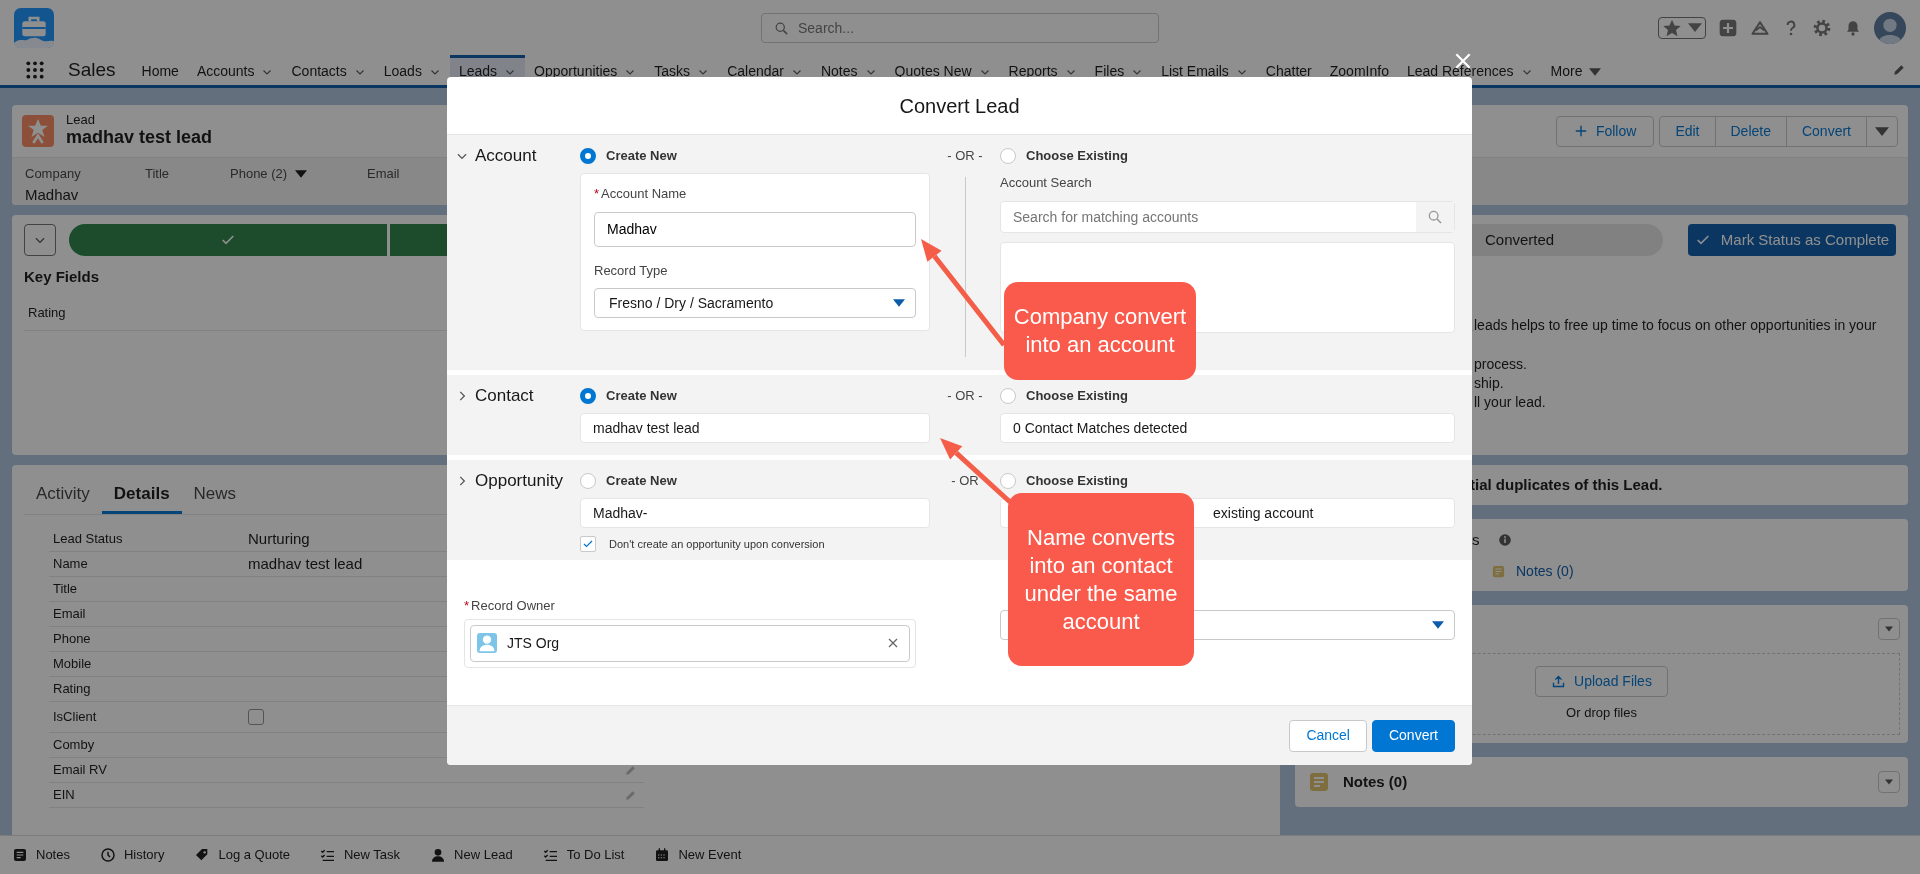 This screenshot has height=874, width=1920. I want to click on nav-tab: Home, so click(160, 70).